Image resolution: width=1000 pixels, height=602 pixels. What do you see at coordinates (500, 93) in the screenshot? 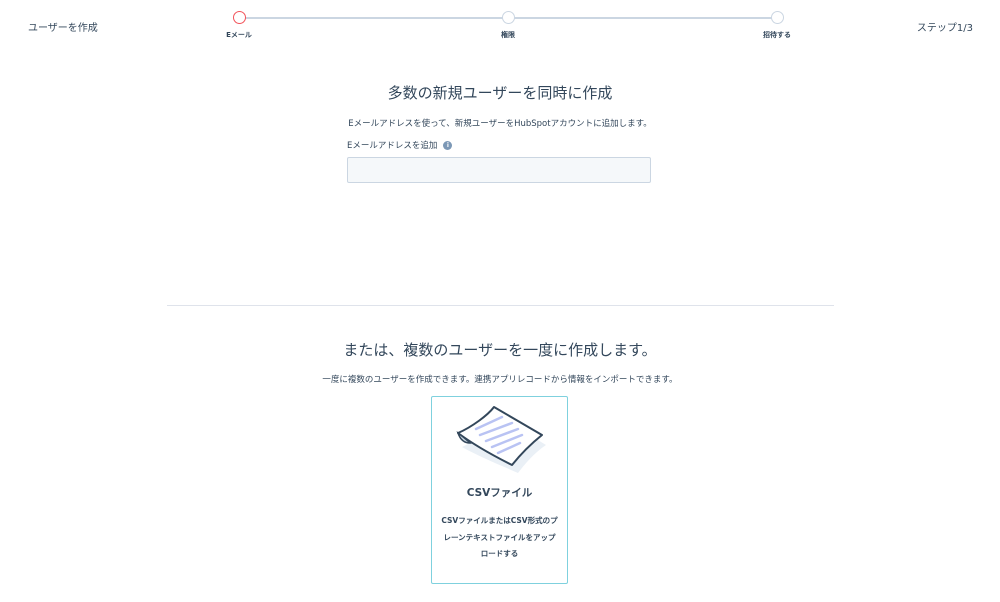
I see `bulk-create-title: 多数の新規ユーザーを同時に作成` at bounding box center [500, 93].